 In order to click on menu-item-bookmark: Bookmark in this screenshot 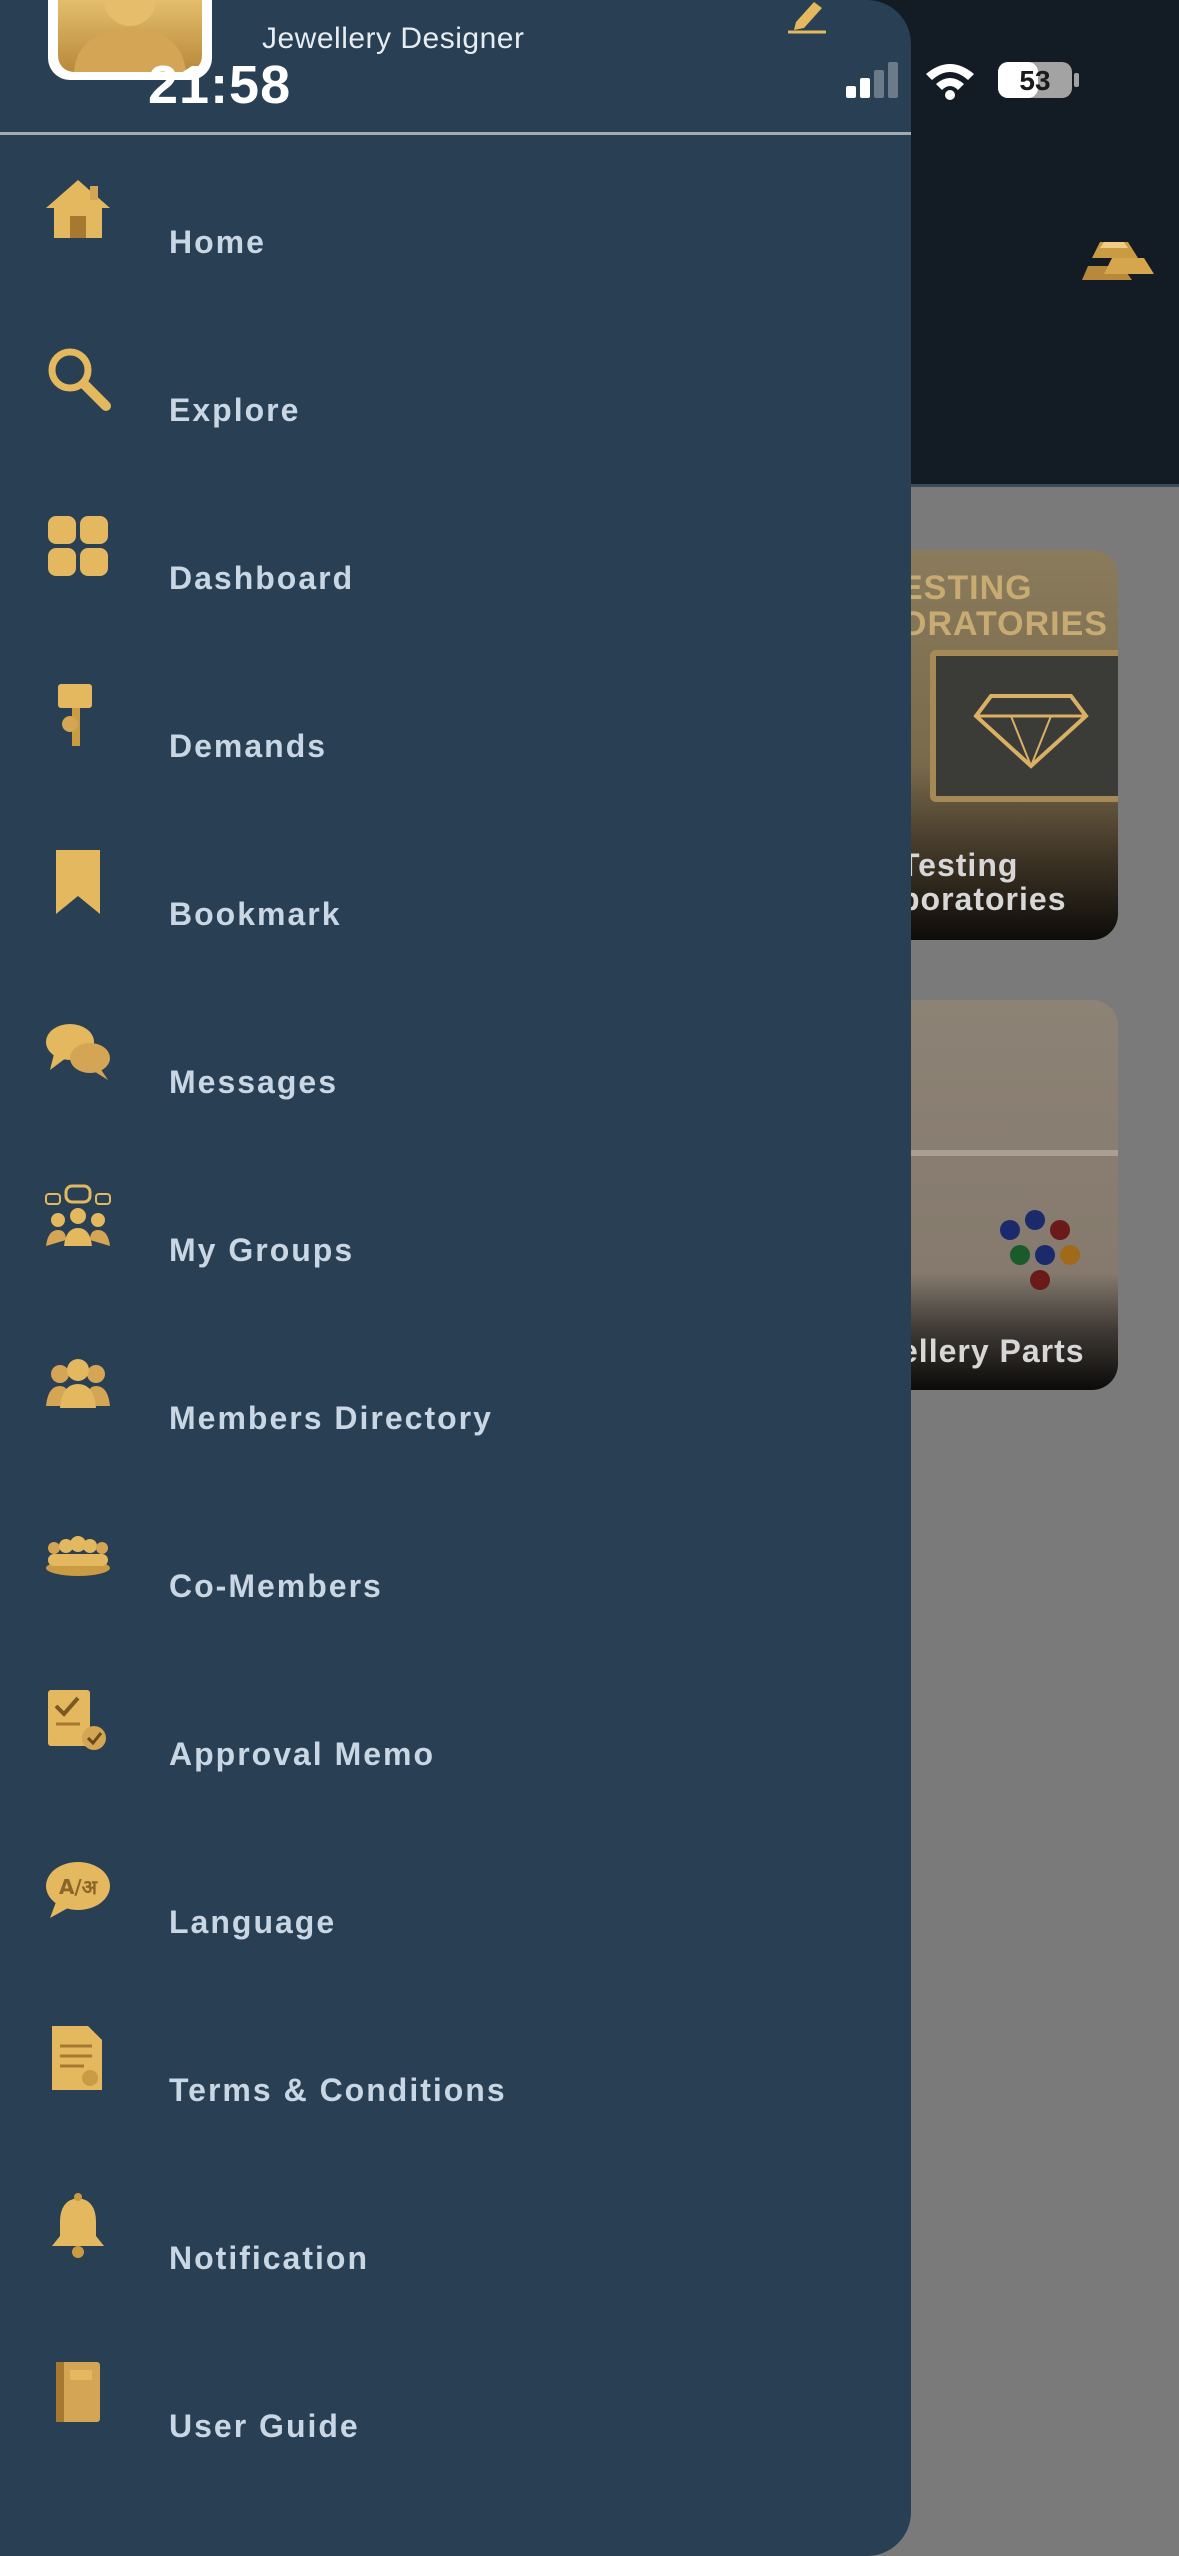, I will do `click(455, 882)`.